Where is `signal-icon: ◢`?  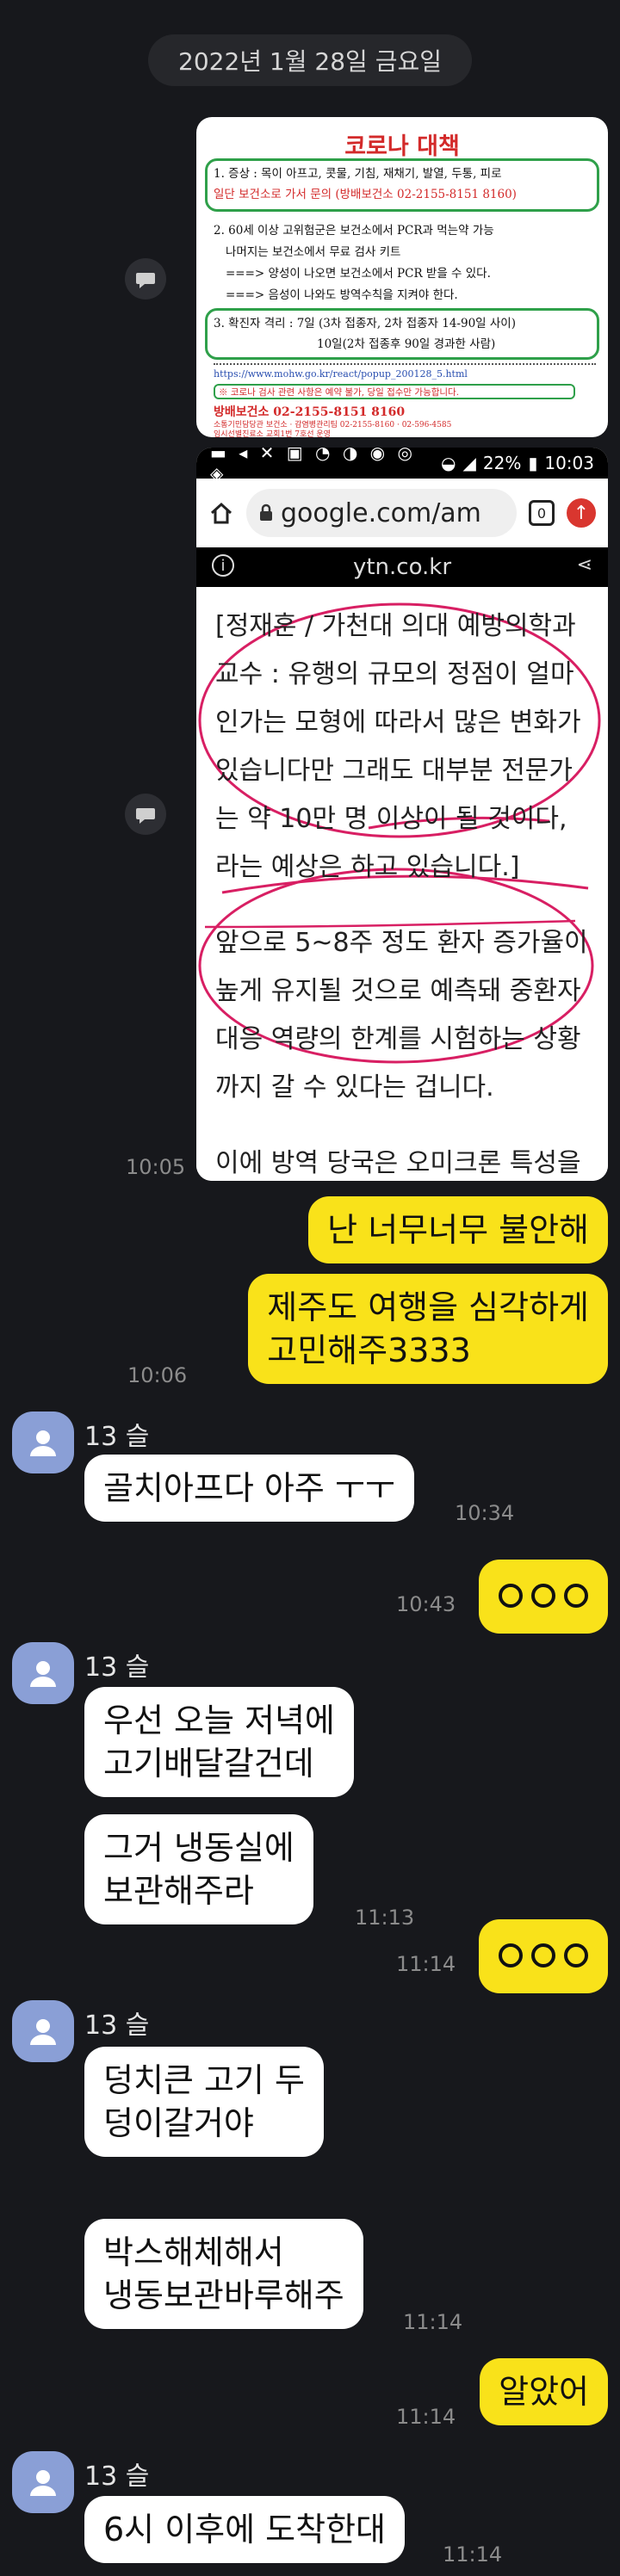
signal-icon: ◢ is located at coordinates (469, 463).